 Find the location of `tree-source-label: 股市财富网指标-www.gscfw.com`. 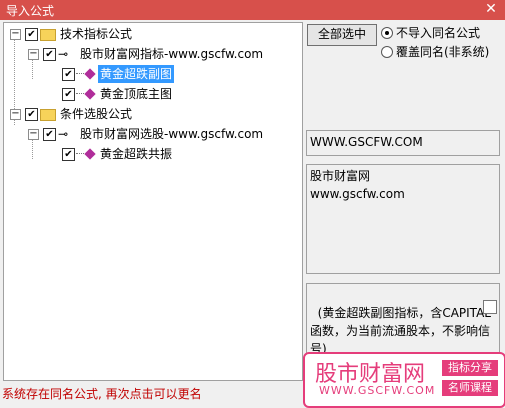

tree-source-label: 股市财富网指标-www.gscfw.com is located at coordinates (172, 54).